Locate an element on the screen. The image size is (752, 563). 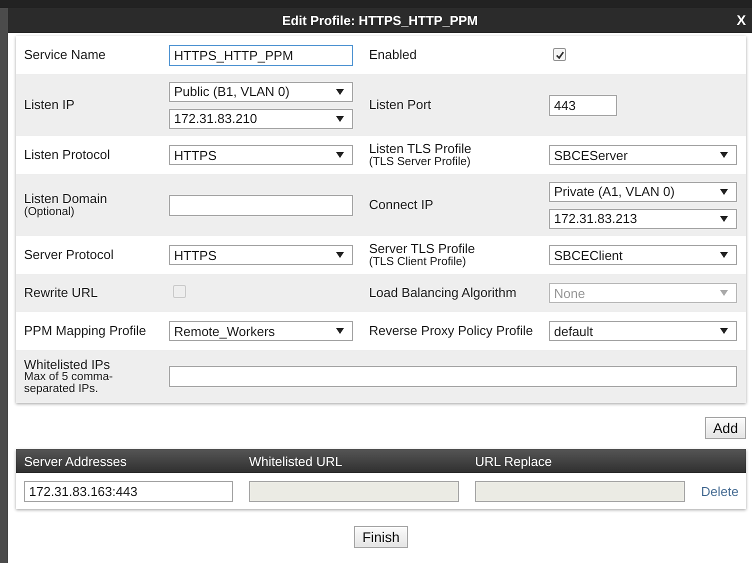
field-label: Enabled is located at coordinates (393, 55).